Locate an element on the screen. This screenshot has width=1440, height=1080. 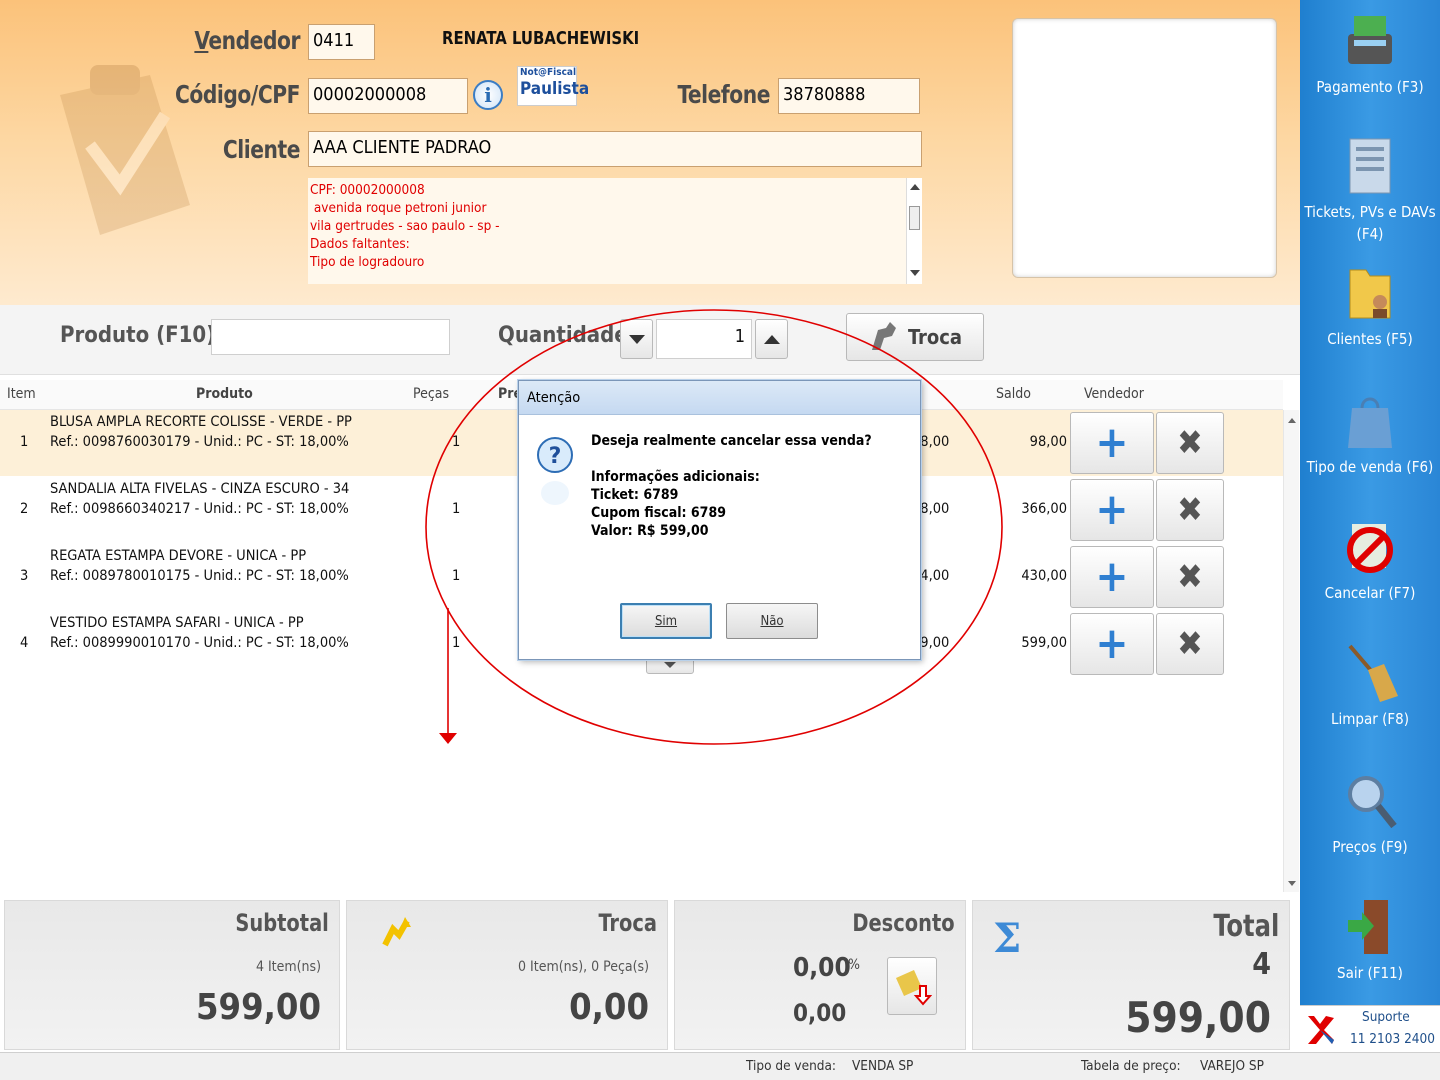
sidebar-item-tipo-venda: Tipo de venda (F6) is located at coordinates (1370, 434).